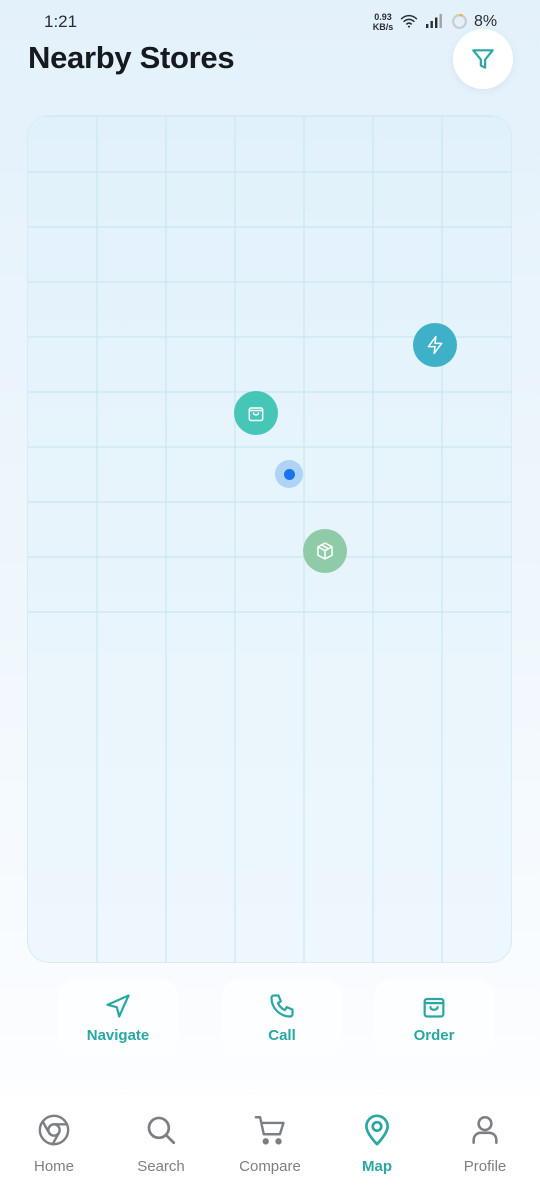 Image resolution: width=540 pixels, height=1200 pixels. Describe the element at coordinates (377, 1130) in the screenshot. I see `map-pin-icon` at that location.